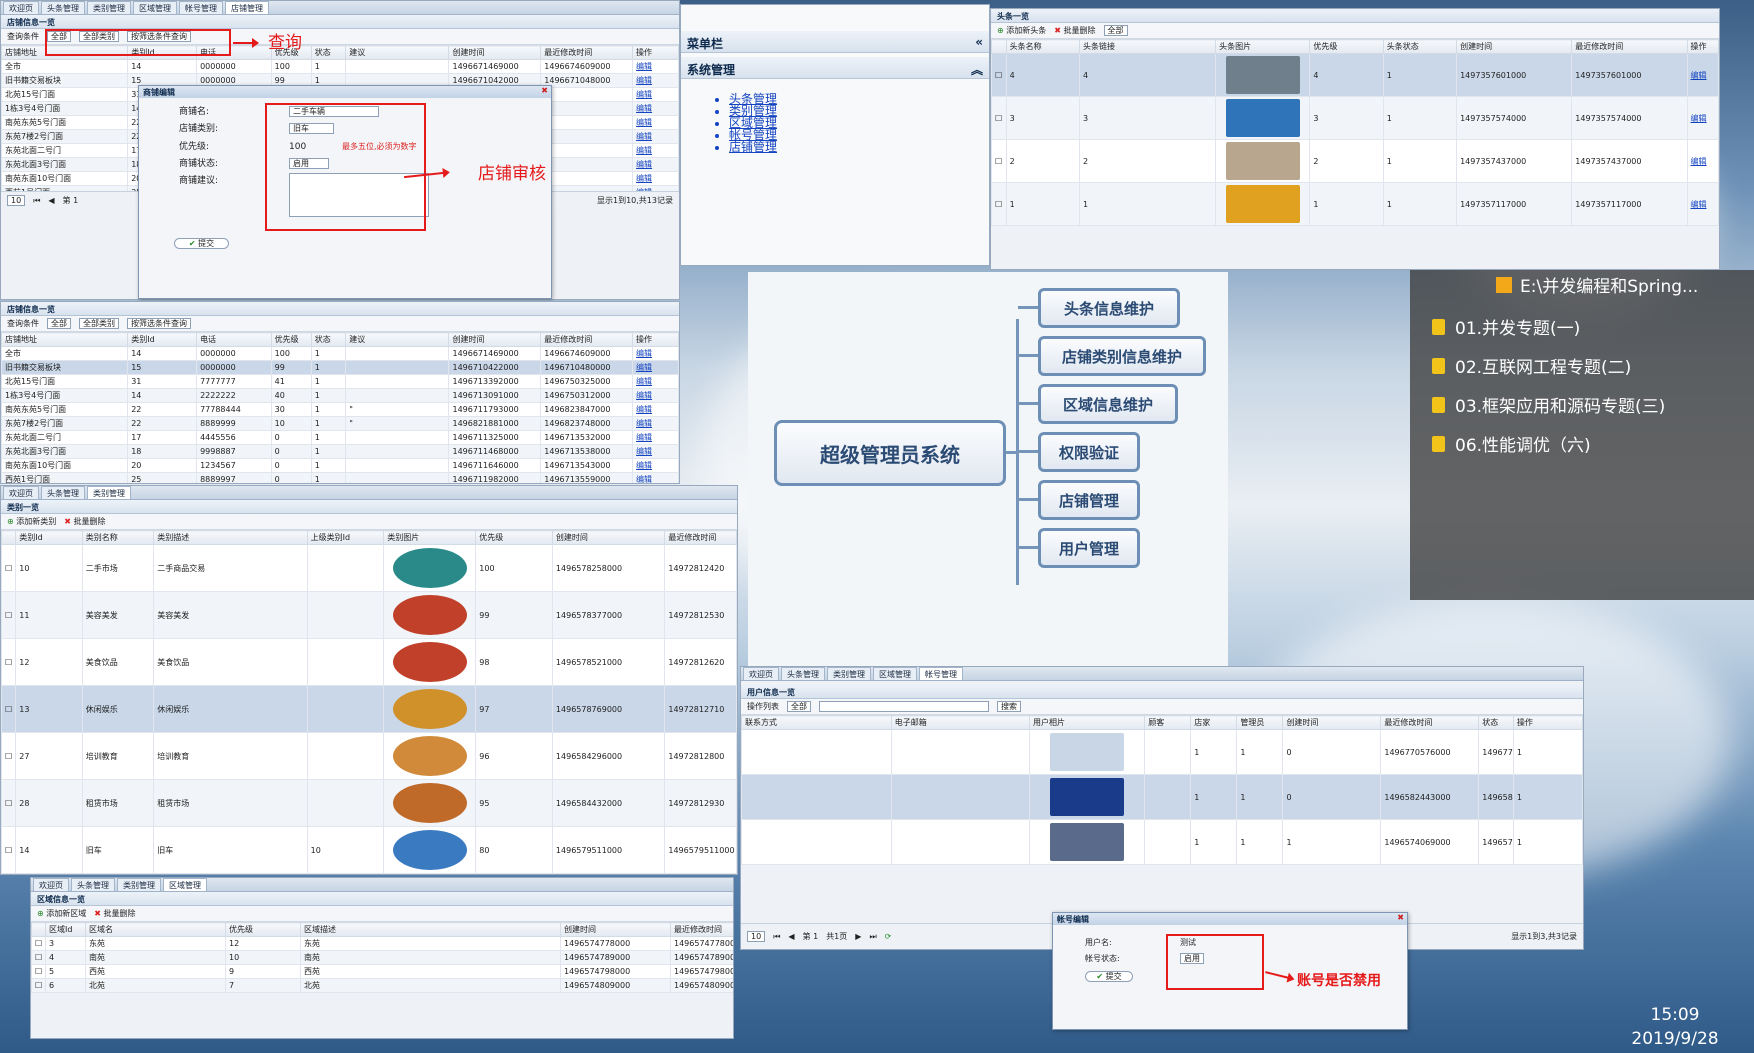 This screenshot has width=1754, height=1053. What do you see at coordinates (382, 985) in the screenshot?
I see `table-row: ☐ 6 北苑 7 北苑 1496574809000 1496574809000` at bounding box center [382, 985].